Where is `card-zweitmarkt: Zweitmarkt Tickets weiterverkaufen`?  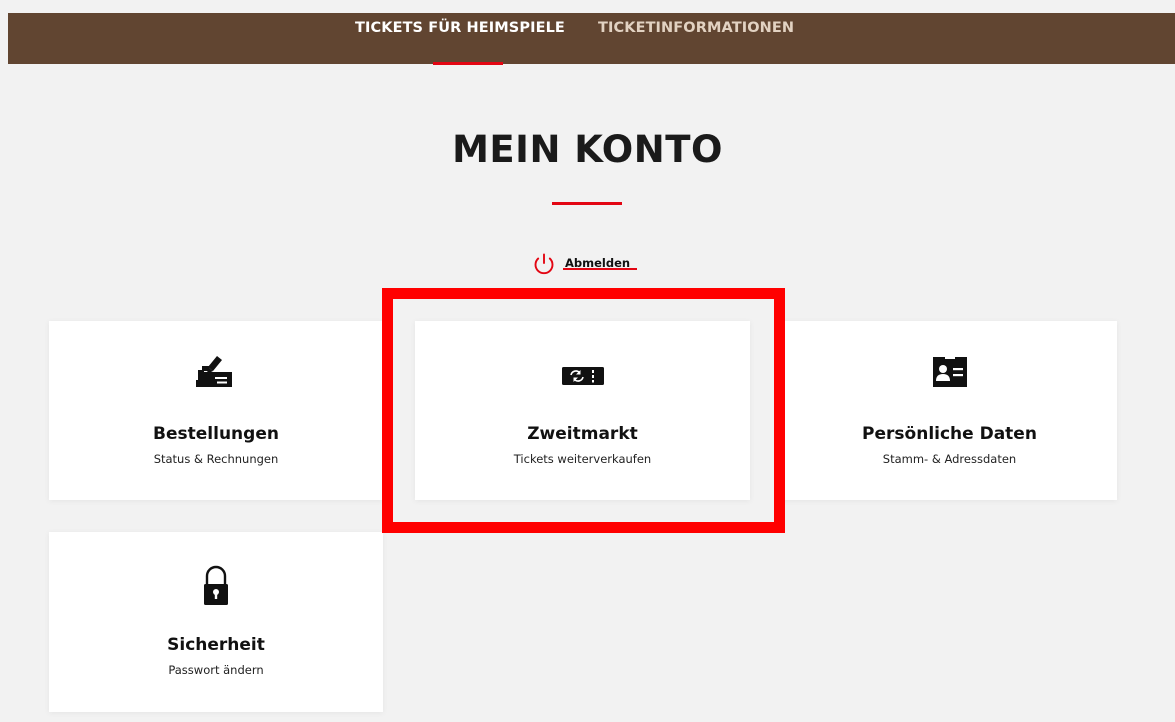 card-zweitmarkt: Zweitmarkt Tickets weiterverkaufen is located at coordinates (582, 410).